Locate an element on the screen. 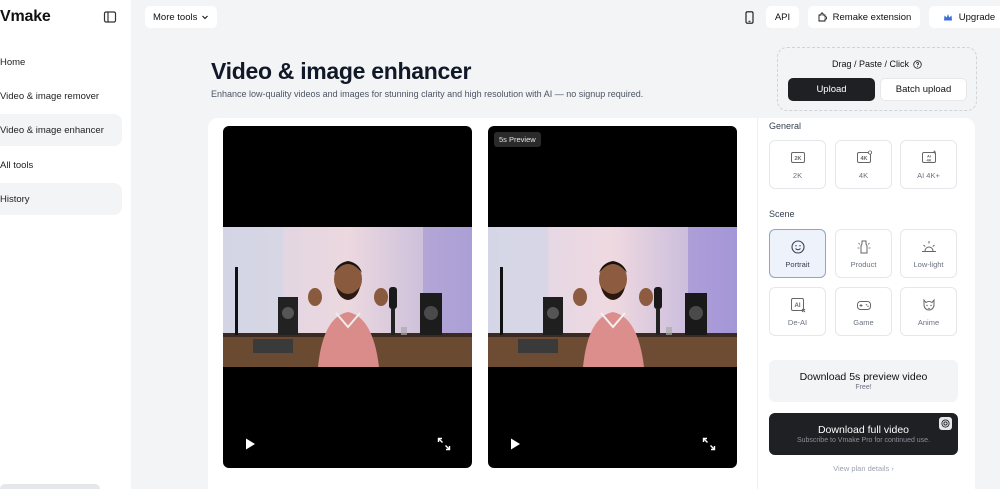 The height and width of the screenshot is (489, 1000). download-preview-title: Download 5s preview video is located at coordinates (863, 377).